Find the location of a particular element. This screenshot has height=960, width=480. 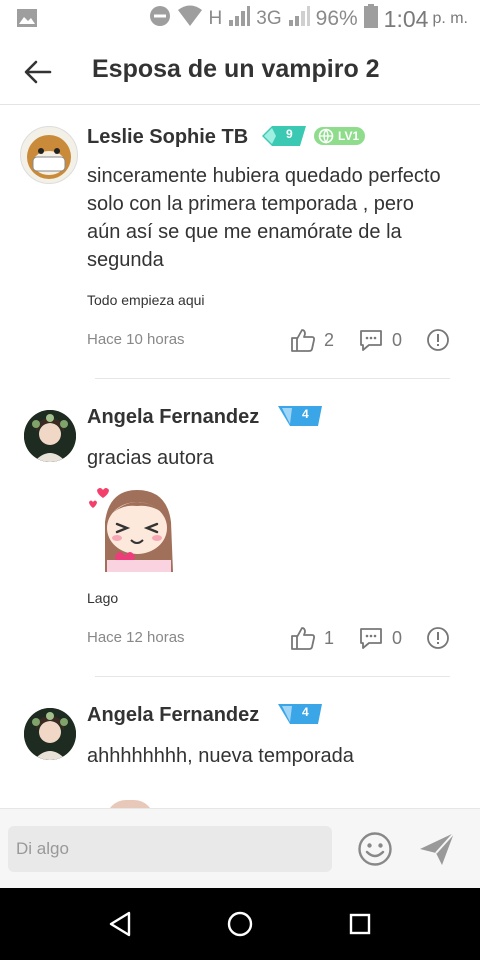

comment-time: Hace 10 horas is located at coordinates (136, 339).